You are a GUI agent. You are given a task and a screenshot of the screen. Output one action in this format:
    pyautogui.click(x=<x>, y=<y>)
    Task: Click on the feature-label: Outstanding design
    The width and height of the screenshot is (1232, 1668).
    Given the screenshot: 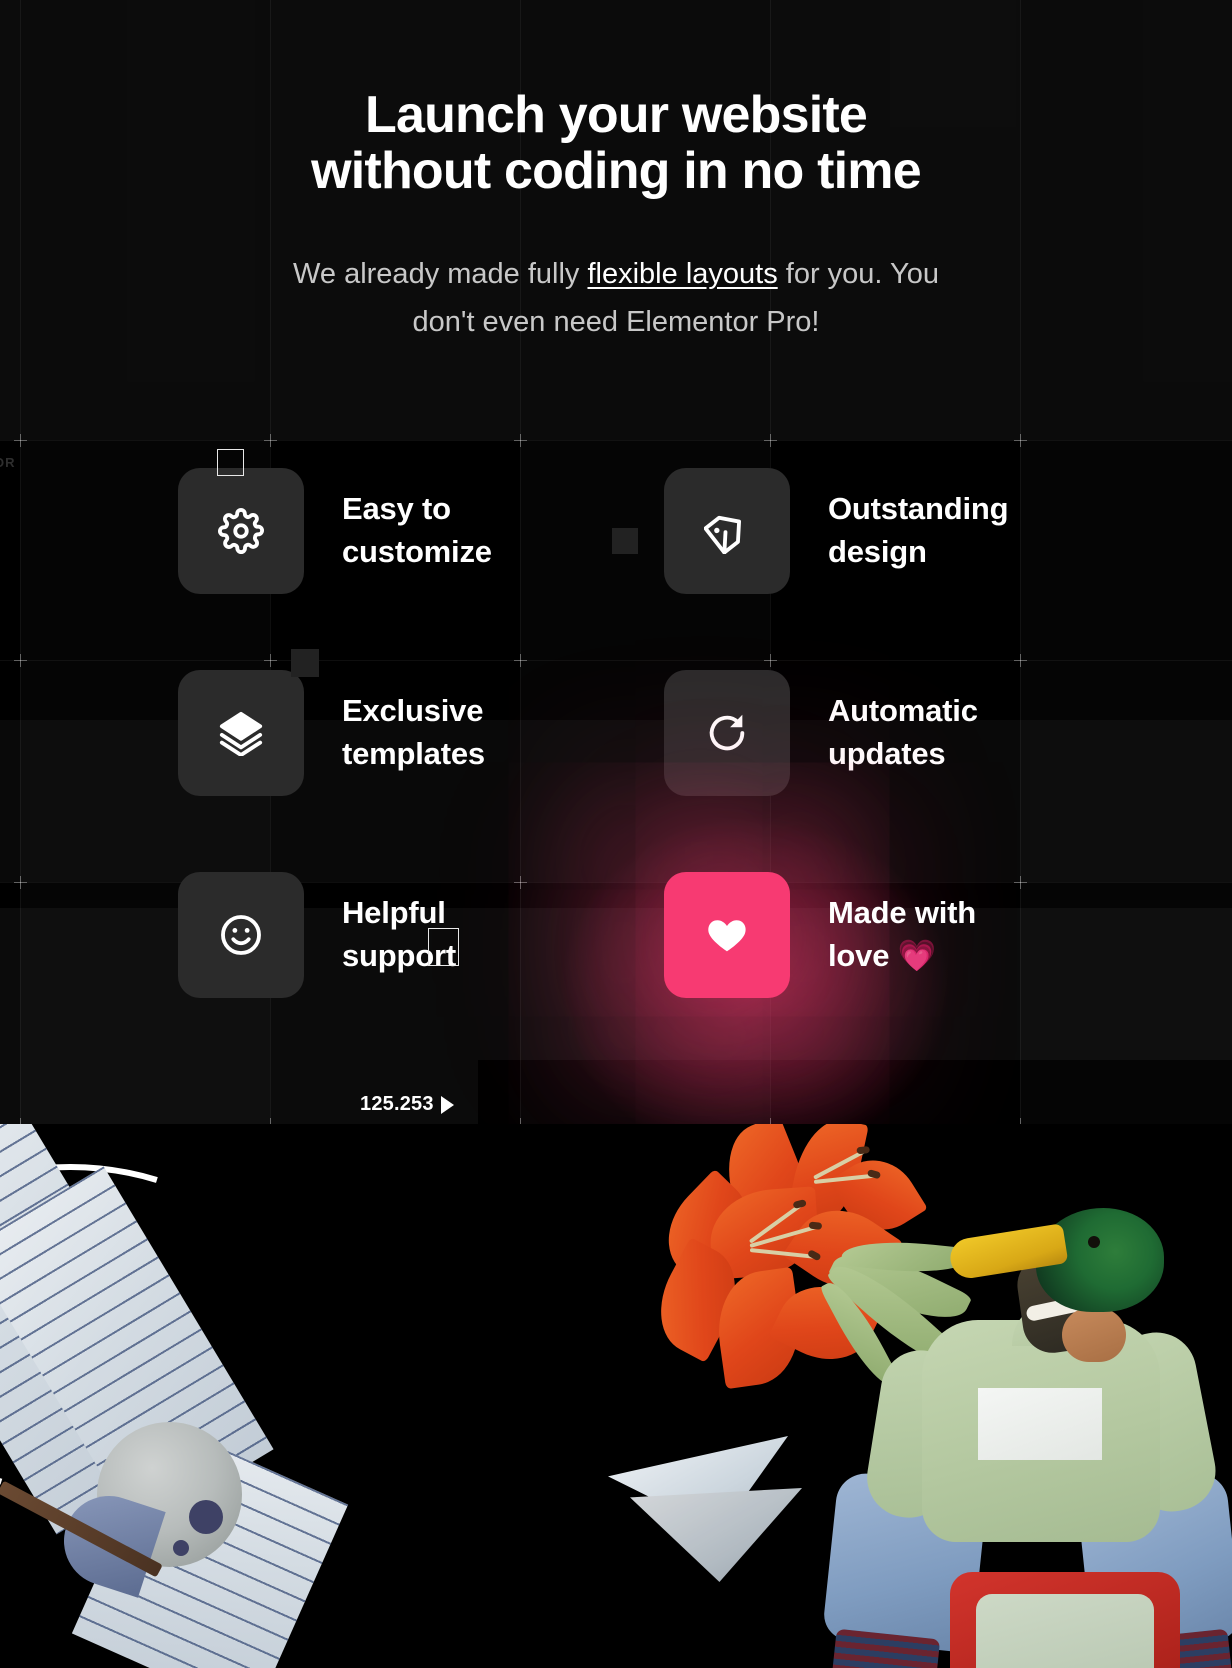 What is the action you would take?
    pyautogui.click(x=918, y=531)
    